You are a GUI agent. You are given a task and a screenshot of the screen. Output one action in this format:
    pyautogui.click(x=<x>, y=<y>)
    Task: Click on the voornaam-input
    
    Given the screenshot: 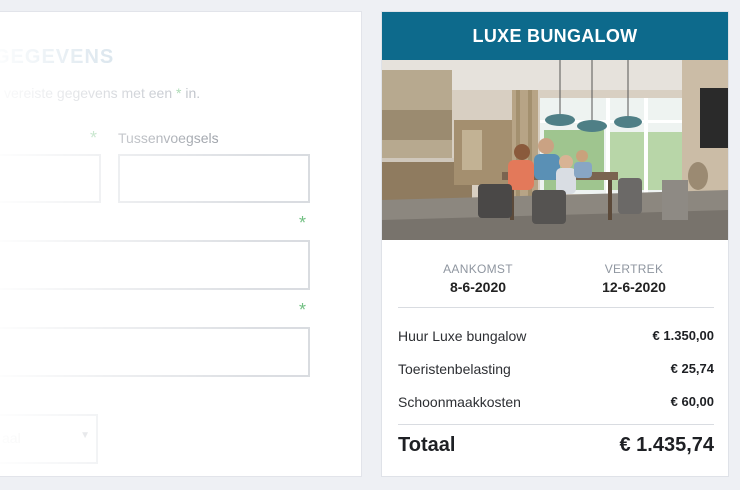 What is the action you would take?
    pyautogui.click(x=50, y=178)
    